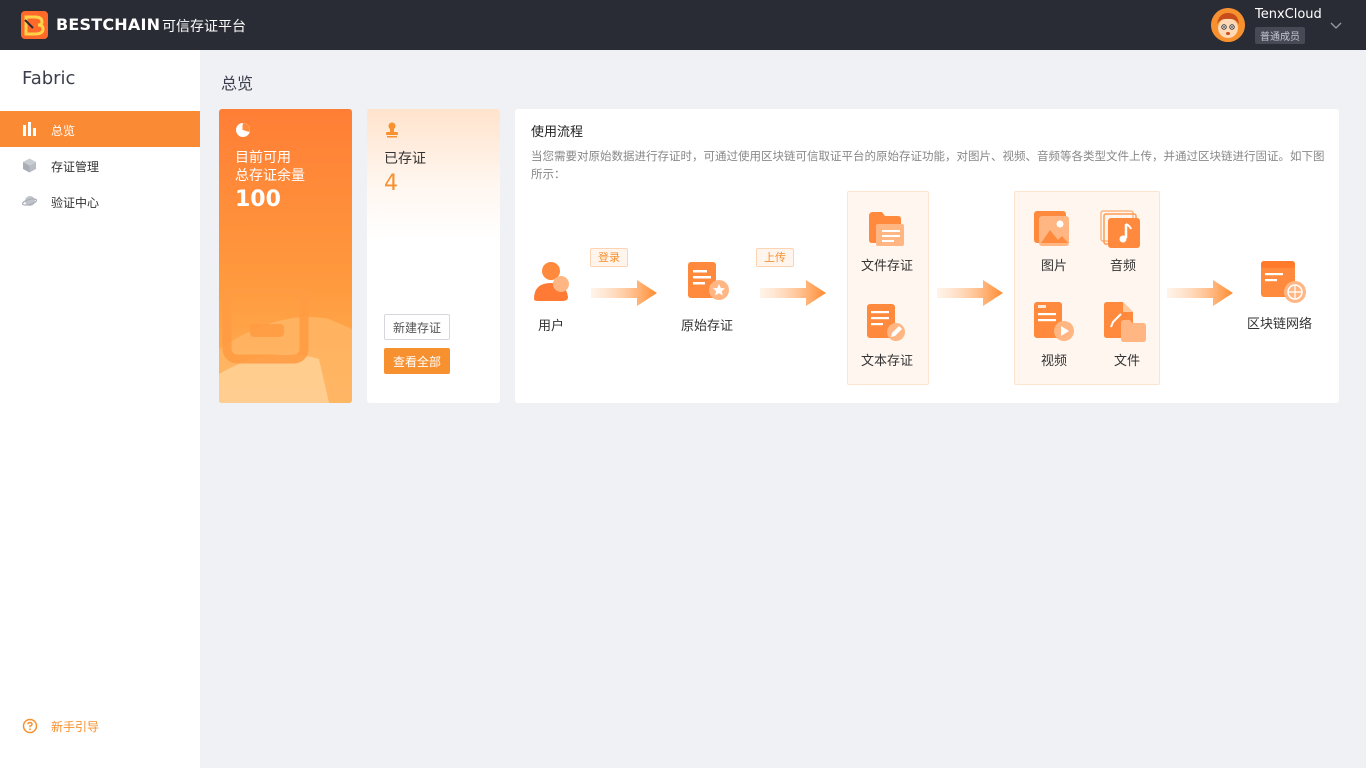 The height and width of the screenshot is (768, 1366). I want to click on sidebar-item-verification-center: 验证中心, so click(100, 201).